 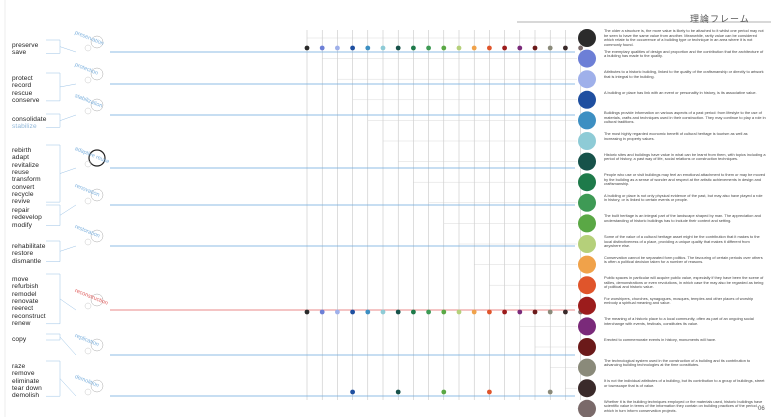 I want to click on verb-label: reconstruct, so click(x=29, y=316).